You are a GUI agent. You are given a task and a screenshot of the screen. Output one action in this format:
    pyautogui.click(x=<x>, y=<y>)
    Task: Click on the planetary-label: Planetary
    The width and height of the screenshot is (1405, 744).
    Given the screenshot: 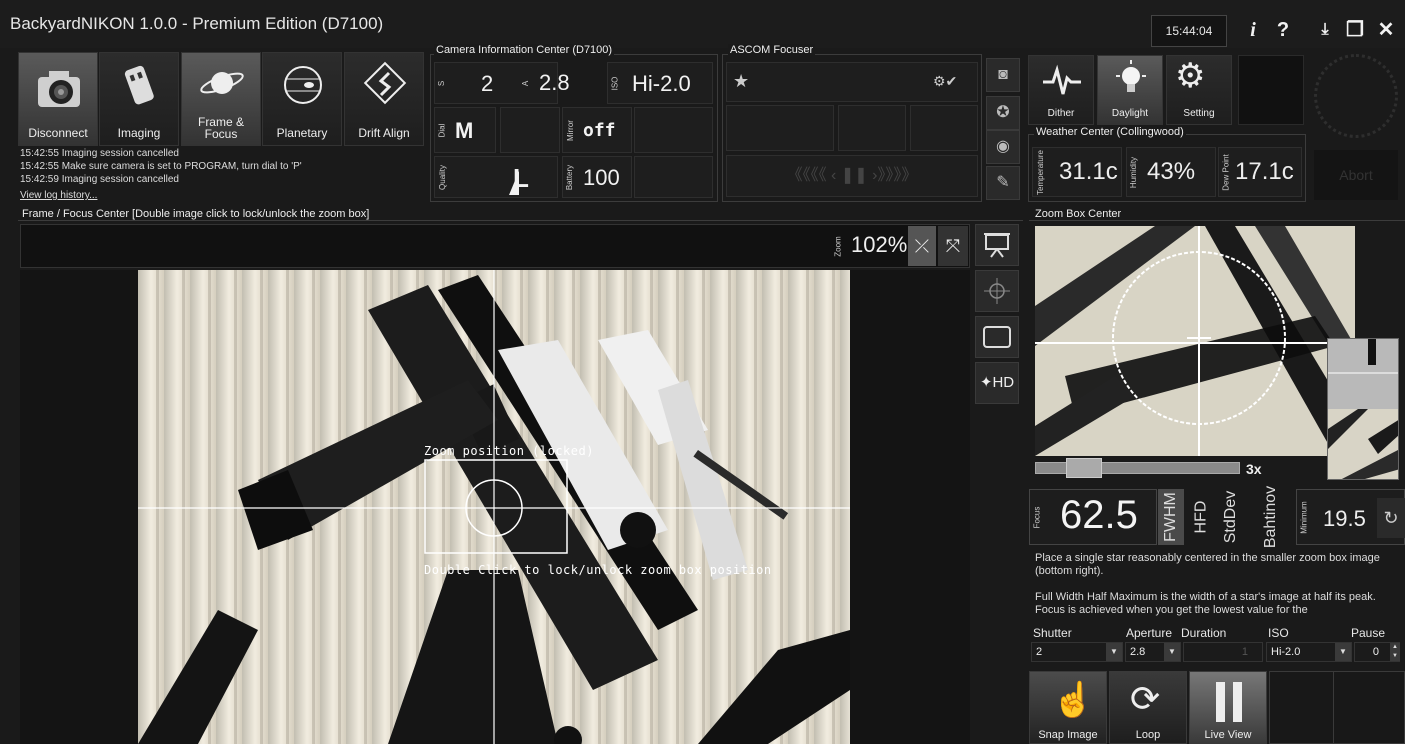 What is the action you would take?
    pyautogui.click(x=302, y=133)
    